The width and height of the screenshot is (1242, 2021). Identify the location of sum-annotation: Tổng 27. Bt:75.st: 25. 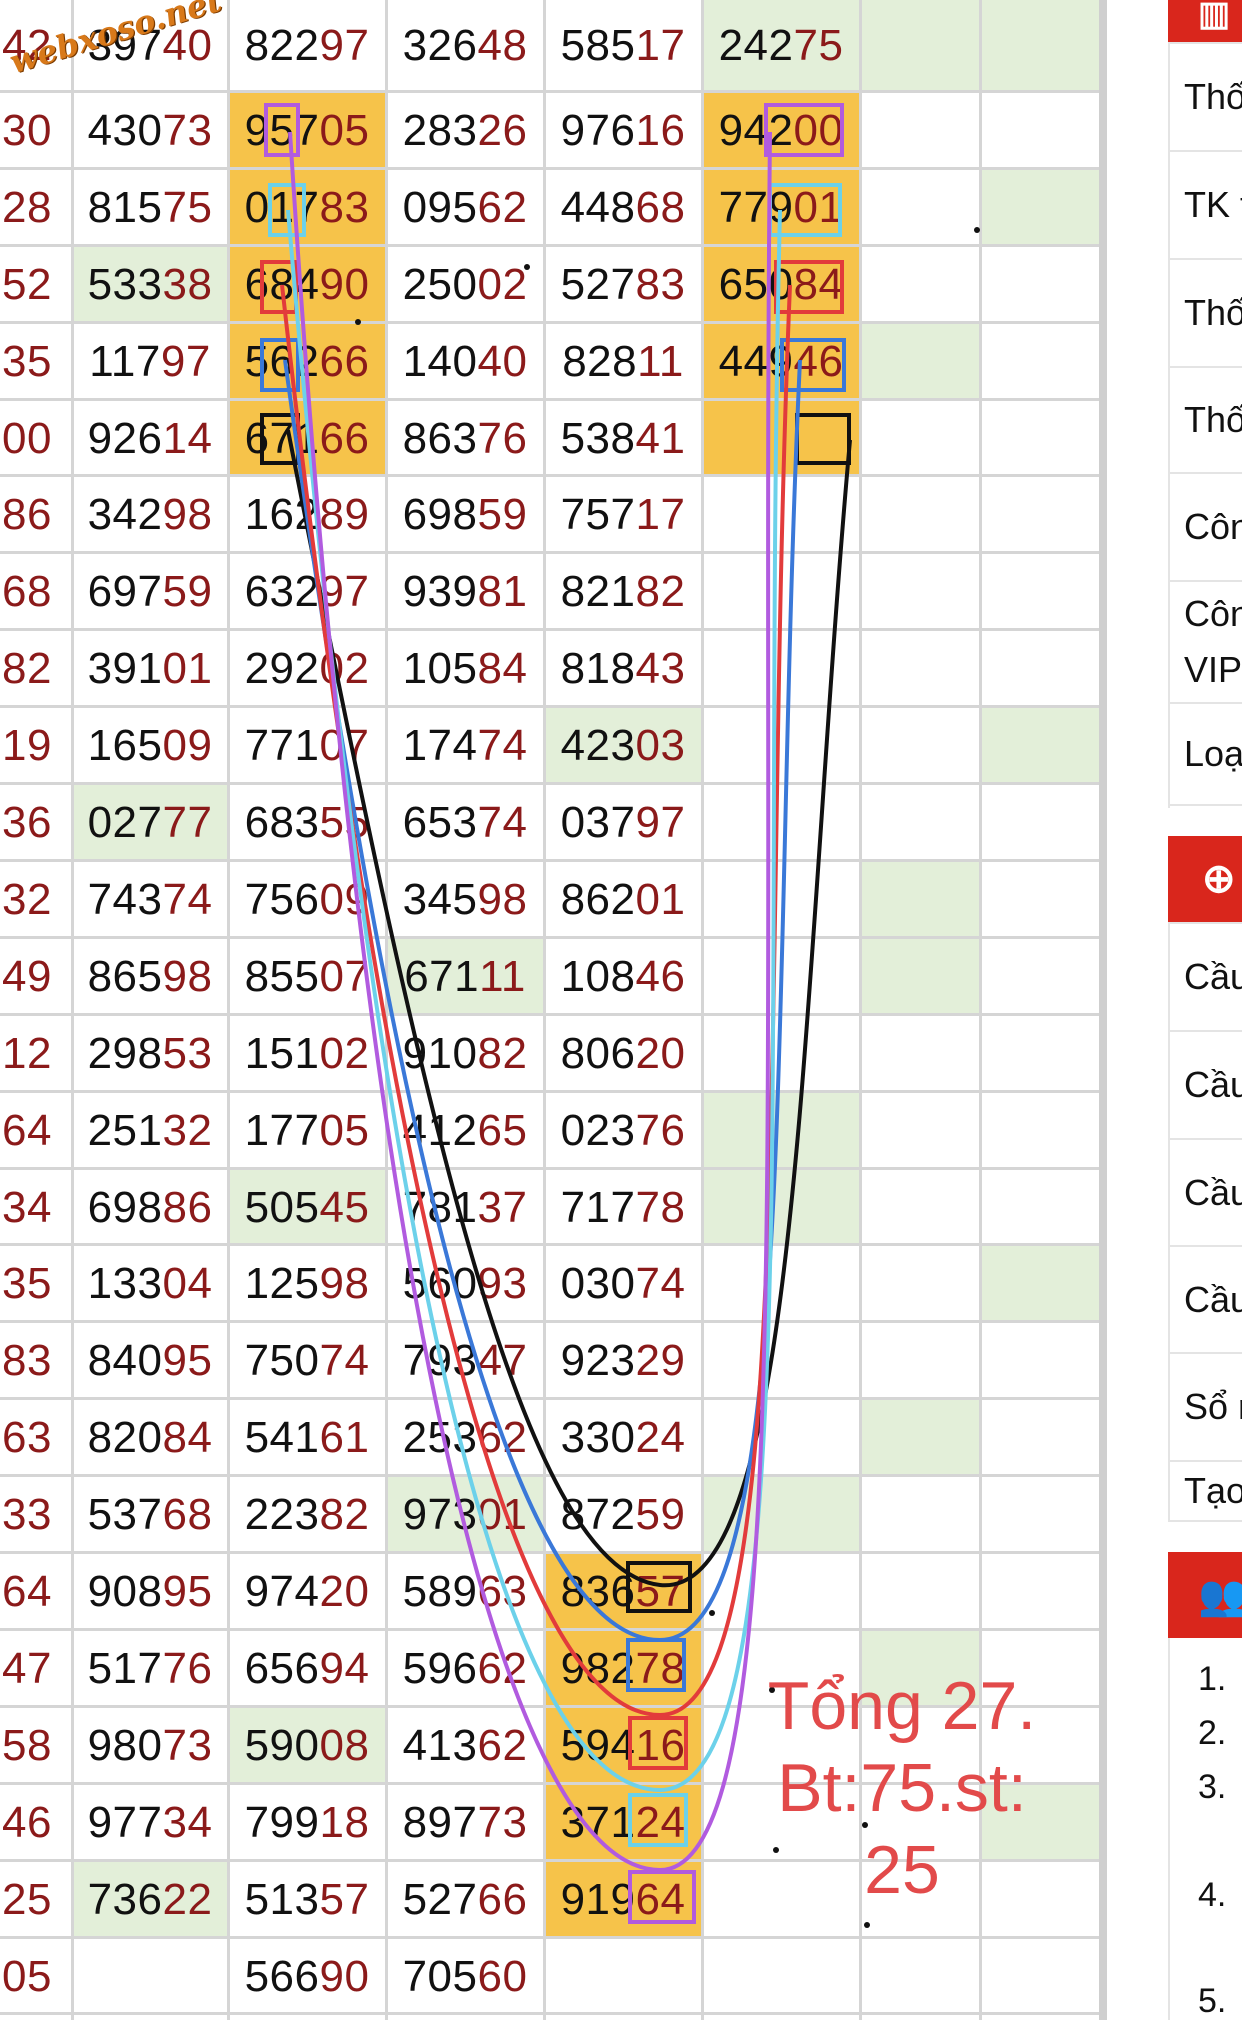
(902, 1788).